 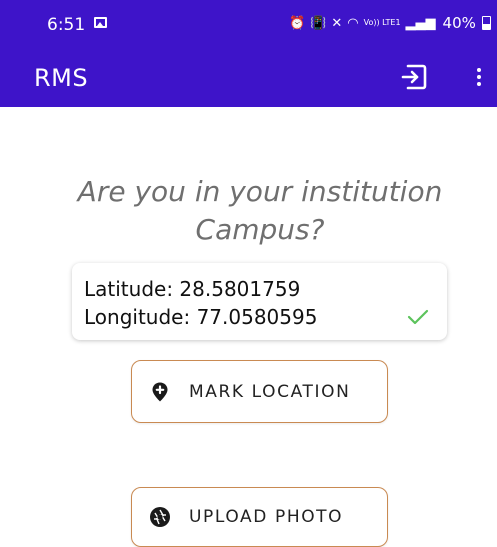 What do you see at coordinates (318, 23) in the screenshot?
I see `vibrate-icon: 📳` at bounding box center [318, 23].